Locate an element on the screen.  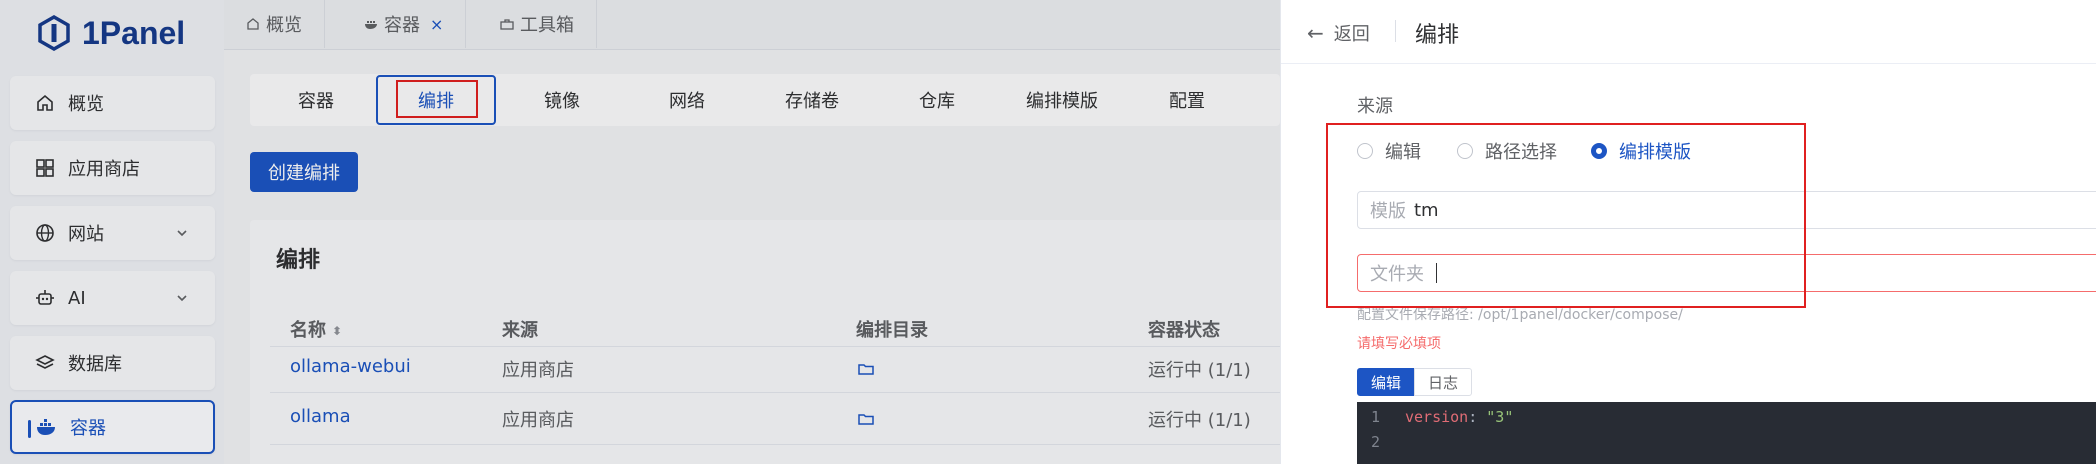
line-number: 1 is located at coordinates (1376, 417).